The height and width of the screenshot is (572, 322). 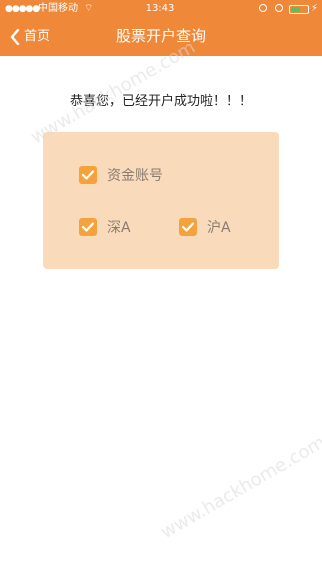 I want to click on fund-account-label: 资金账号, so click(x=135, y=176).